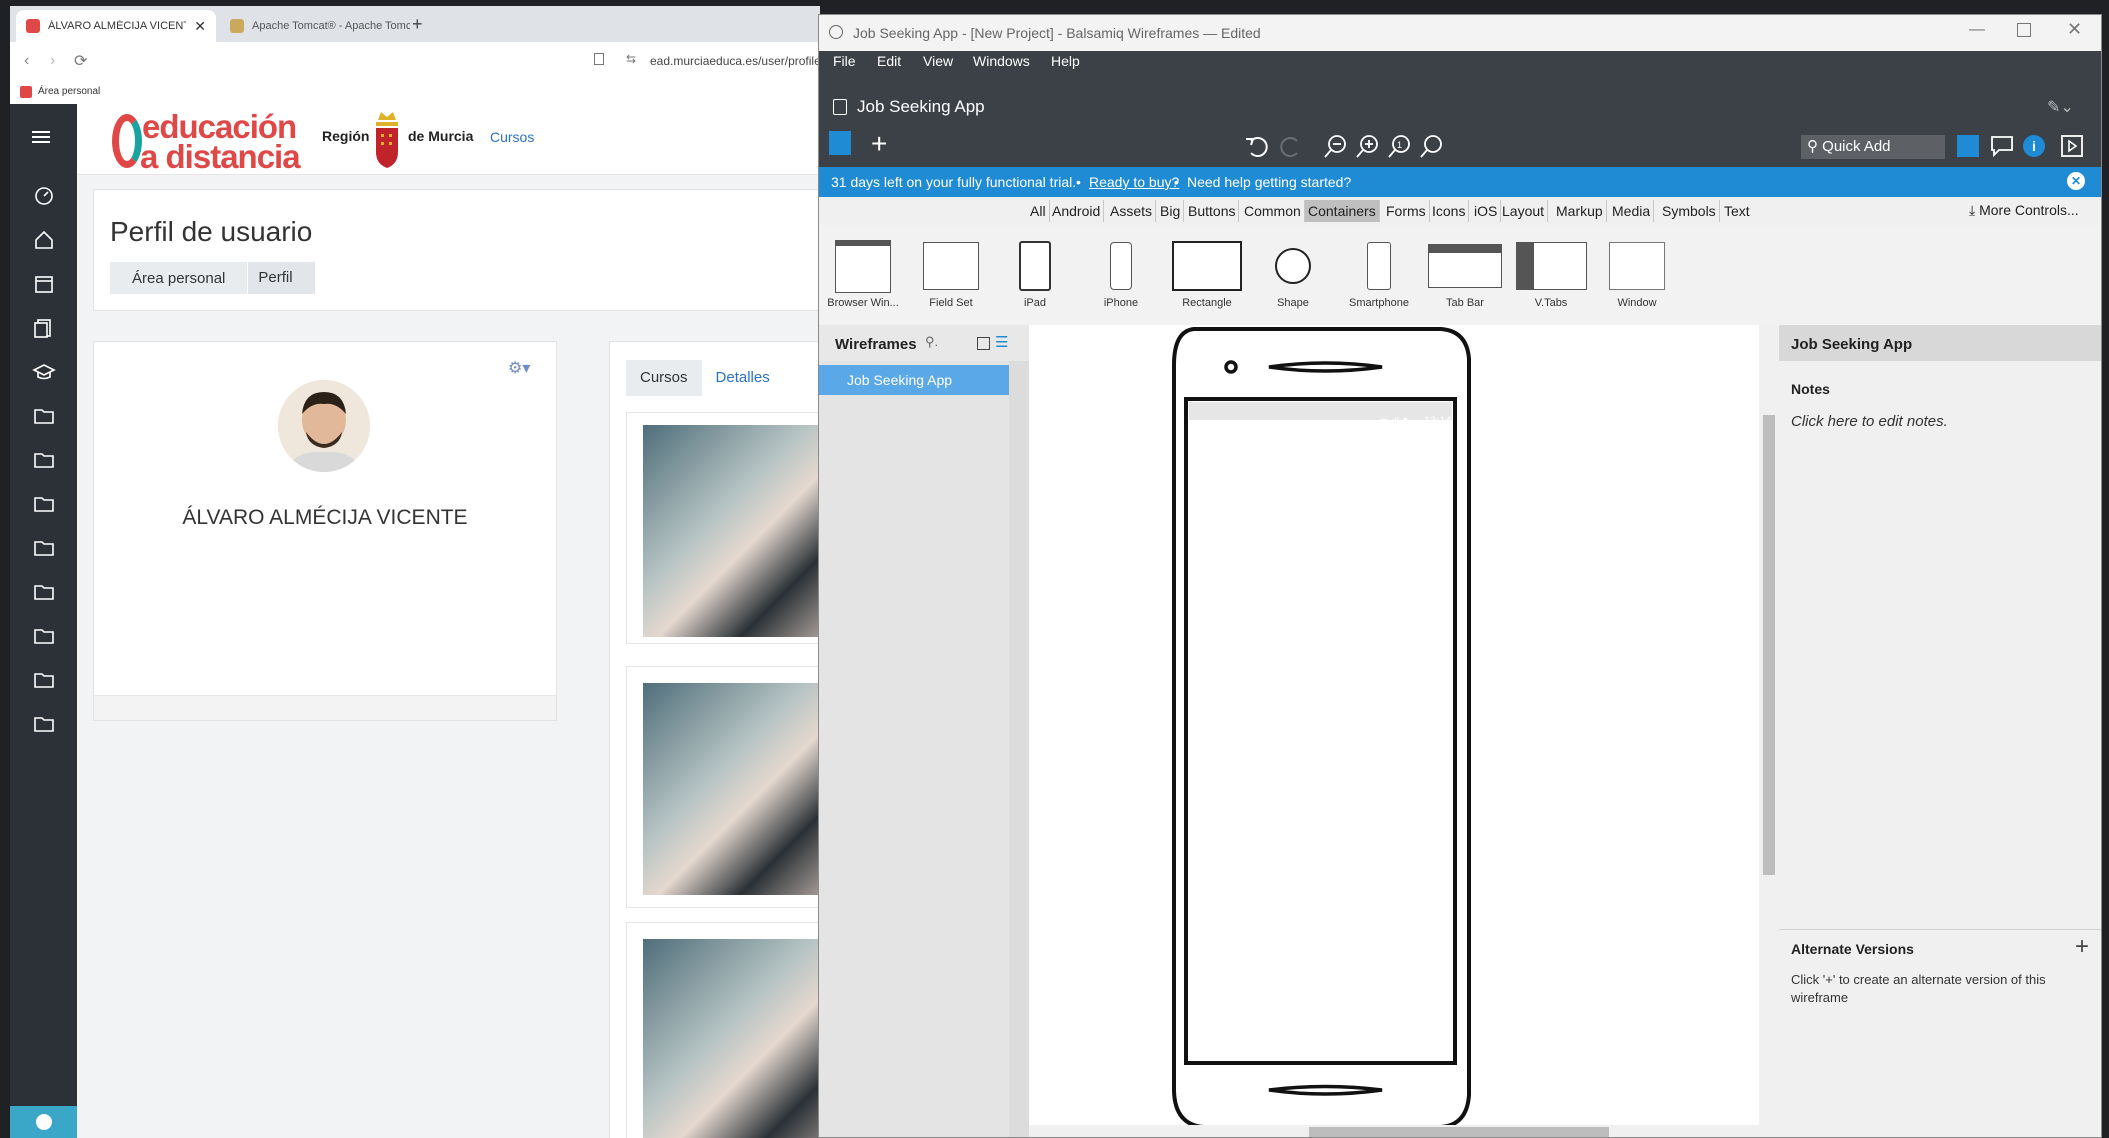 The image size is (2109, 1138). What do you see at coordinates (2074, 148) in the screenshot?
I see `presentation-mode-icon` at bounding box center [2074, 148].